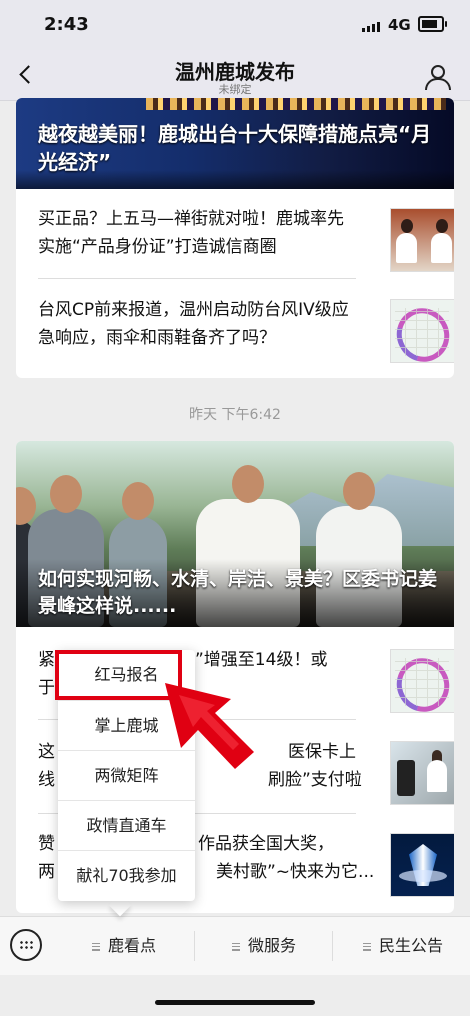 This screenshot has width=470, height=1016. Describe the element at coordinates (315, 780) in the screenshot. I see `article-title-fragment: 刷脸”支付啦` at that location.